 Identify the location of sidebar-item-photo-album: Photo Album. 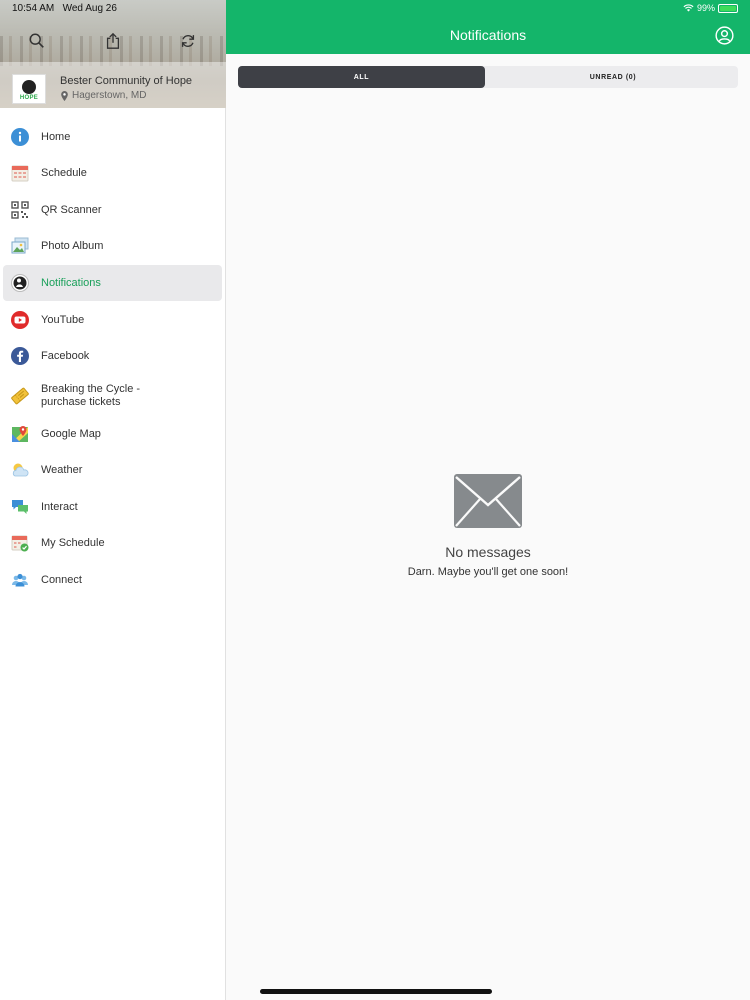
(112, 246).